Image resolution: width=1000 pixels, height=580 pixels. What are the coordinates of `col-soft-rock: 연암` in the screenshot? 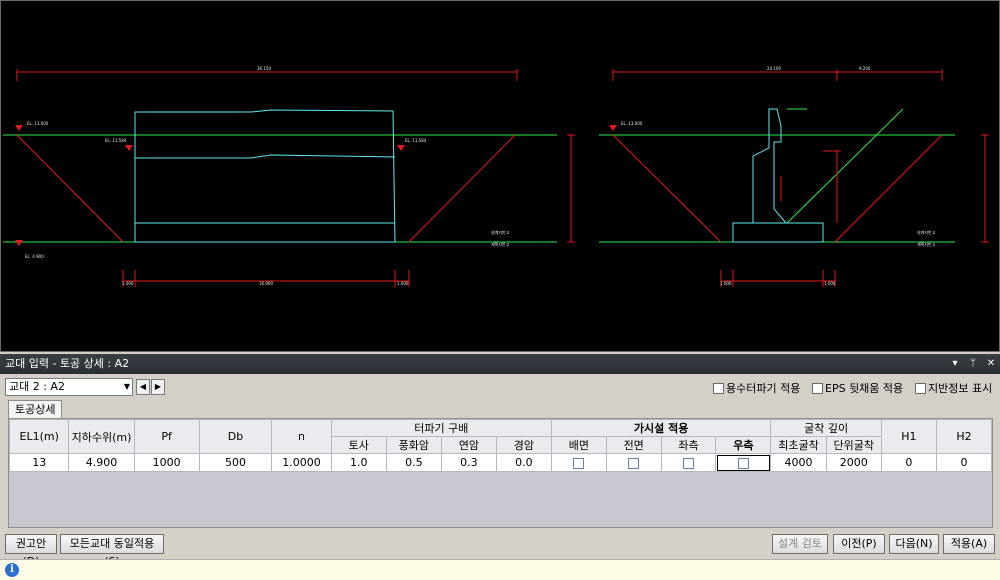 It's located at (468, 445).